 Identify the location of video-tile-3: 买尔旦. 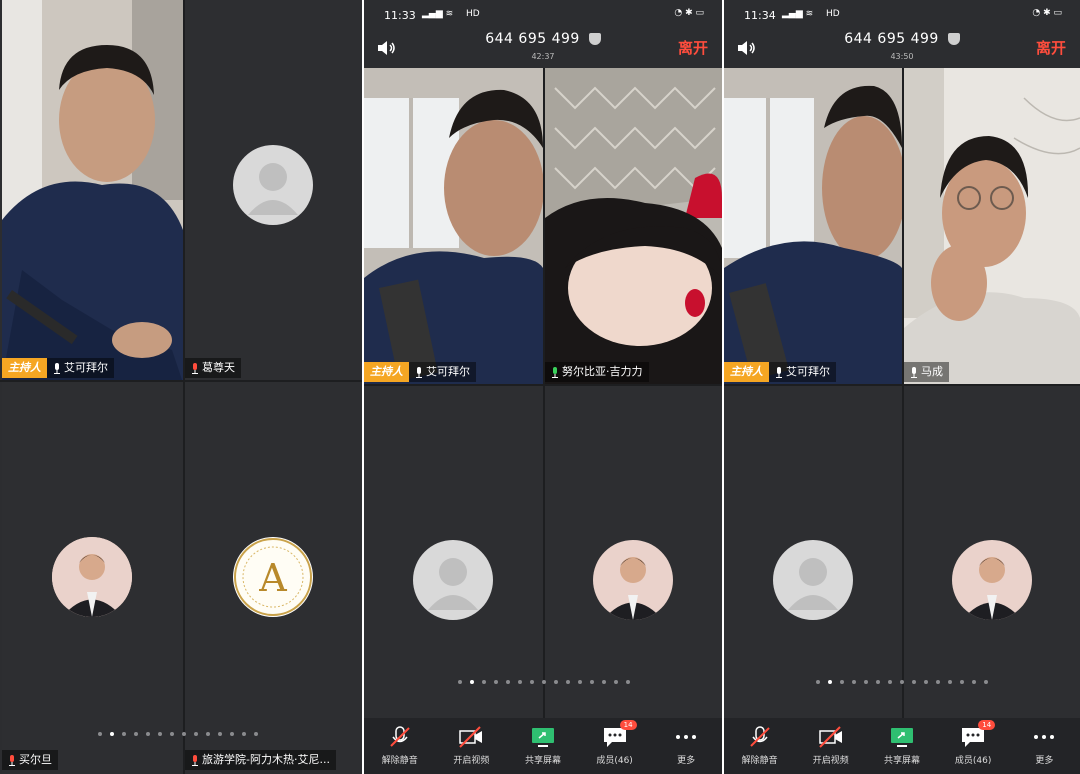
(92, 578).